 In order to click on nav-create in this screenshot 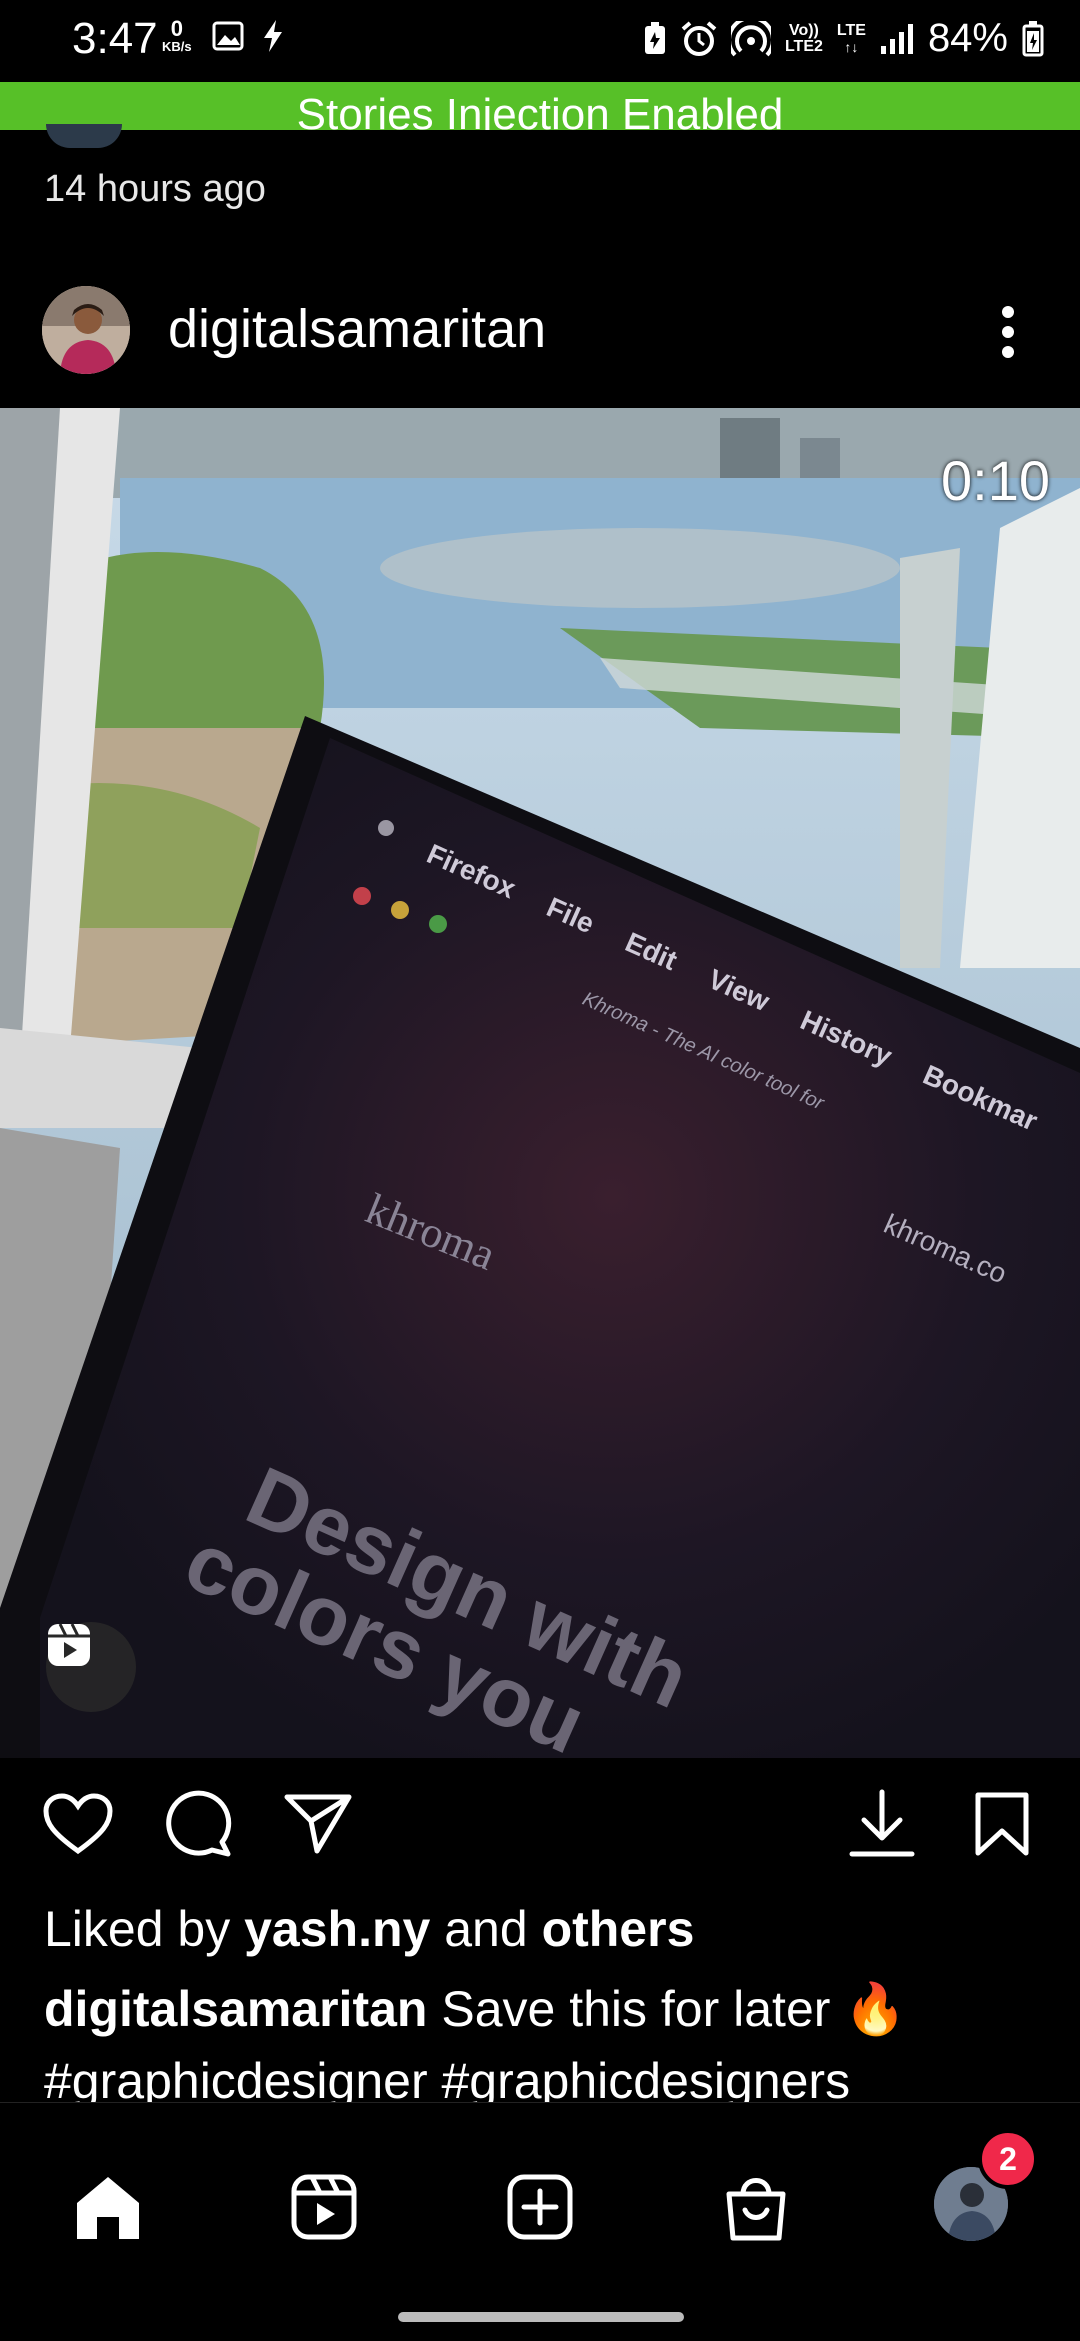, I will do `click(540, 2207)`.